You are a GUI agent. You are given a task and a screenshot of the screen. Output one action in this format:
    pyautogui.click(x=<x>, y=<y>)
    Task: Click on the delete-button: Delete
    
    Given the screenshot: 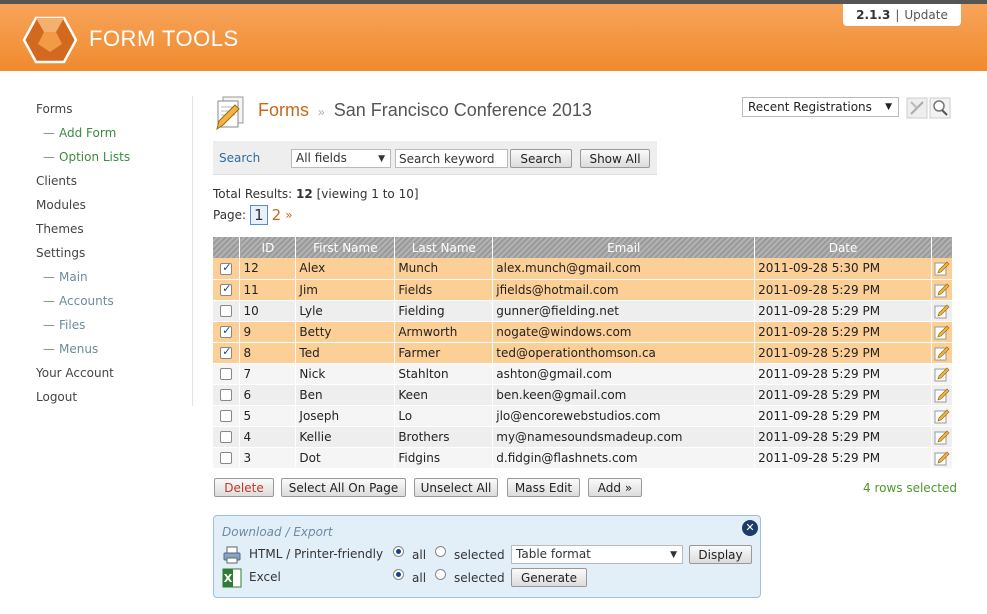 What is the action you would take?
    pyautogui.click(x=244, y=487)
    